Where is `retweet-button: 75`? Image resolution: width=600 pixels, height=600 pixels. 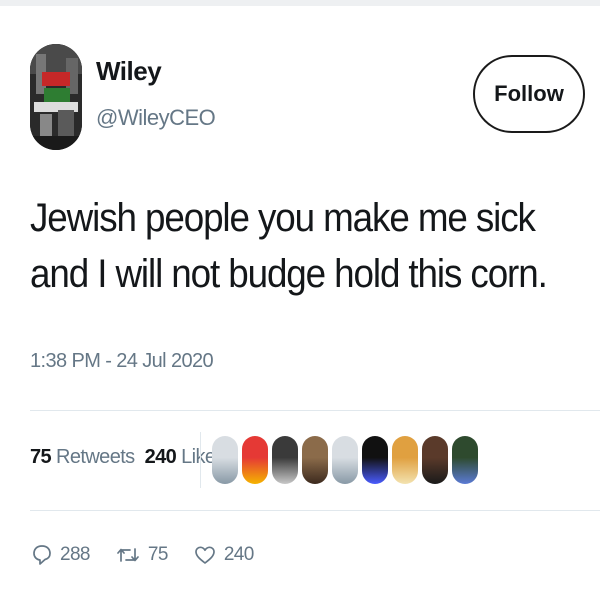 retweet-button: 75 is located at coordinates (142, 555).